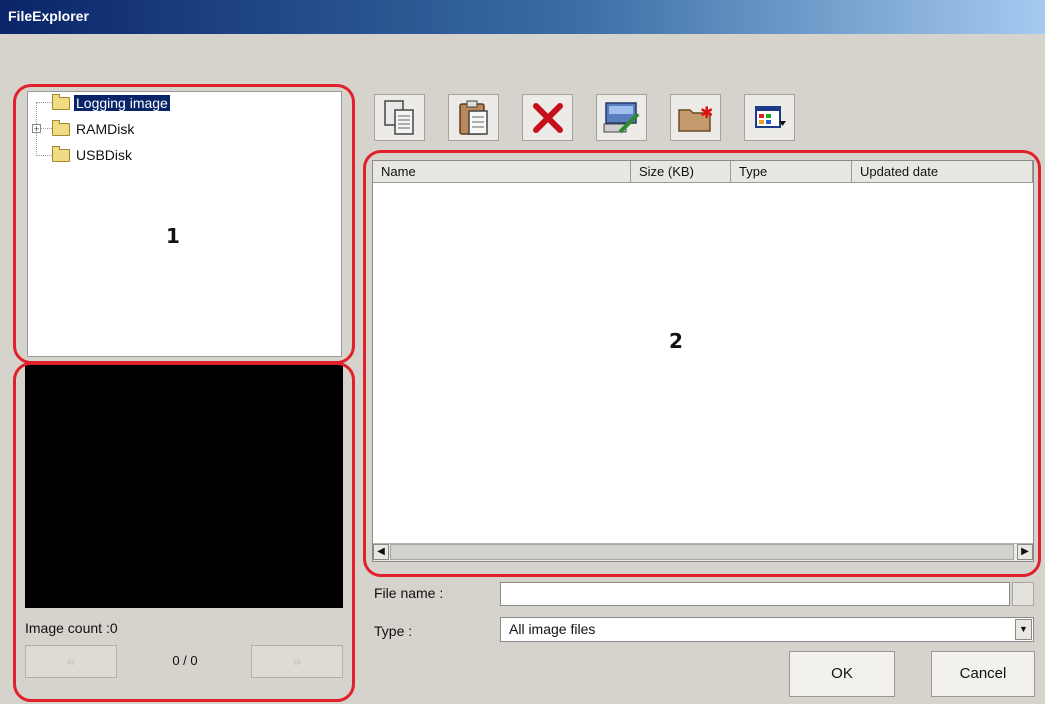 The image size is (1045, 704). I want to click on list-header: Name Size (KB) Type Updated date, so click(703, 172).